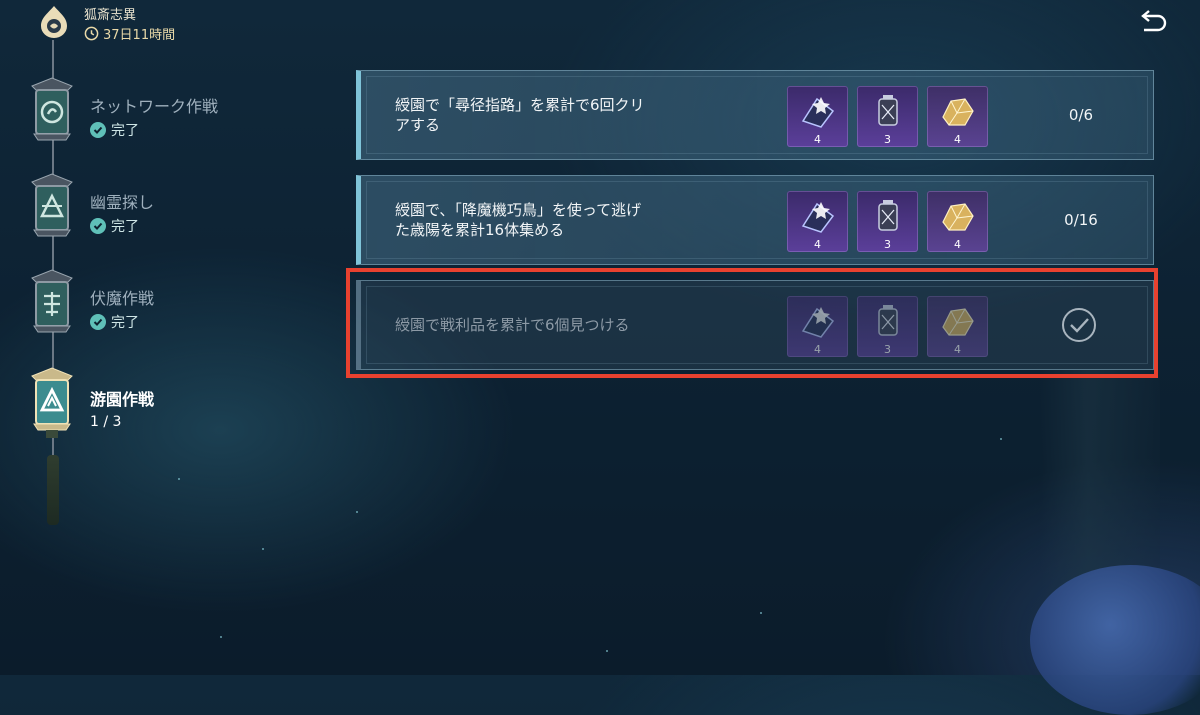  Describe the element at coordinates (53, 490) in the screenshot. I see `rope-tassel` at that location.